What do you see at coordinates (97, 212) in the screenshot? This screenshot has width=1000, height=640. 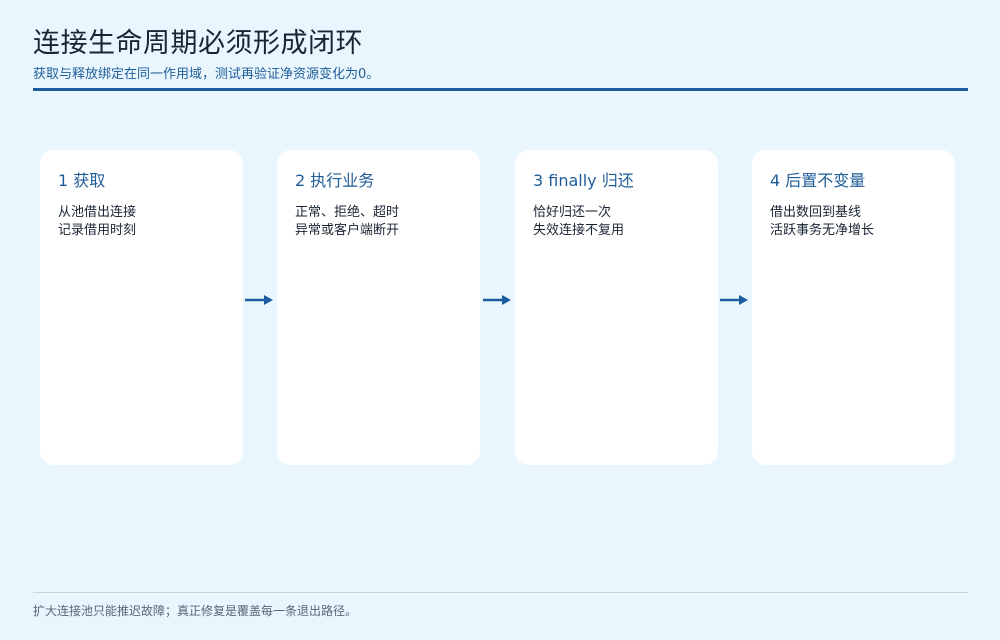 I see `step-line: 从池借出连接` at bounding box center [97, 212].